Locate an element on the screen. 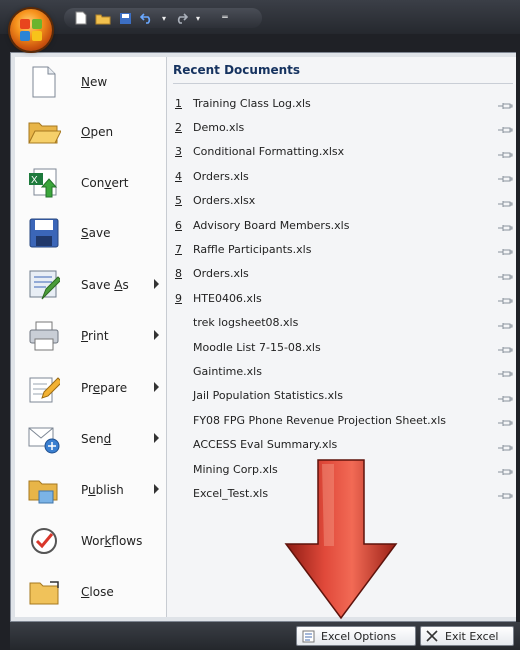  menu-item-publish: Publish is located at coordinates (91, 490).